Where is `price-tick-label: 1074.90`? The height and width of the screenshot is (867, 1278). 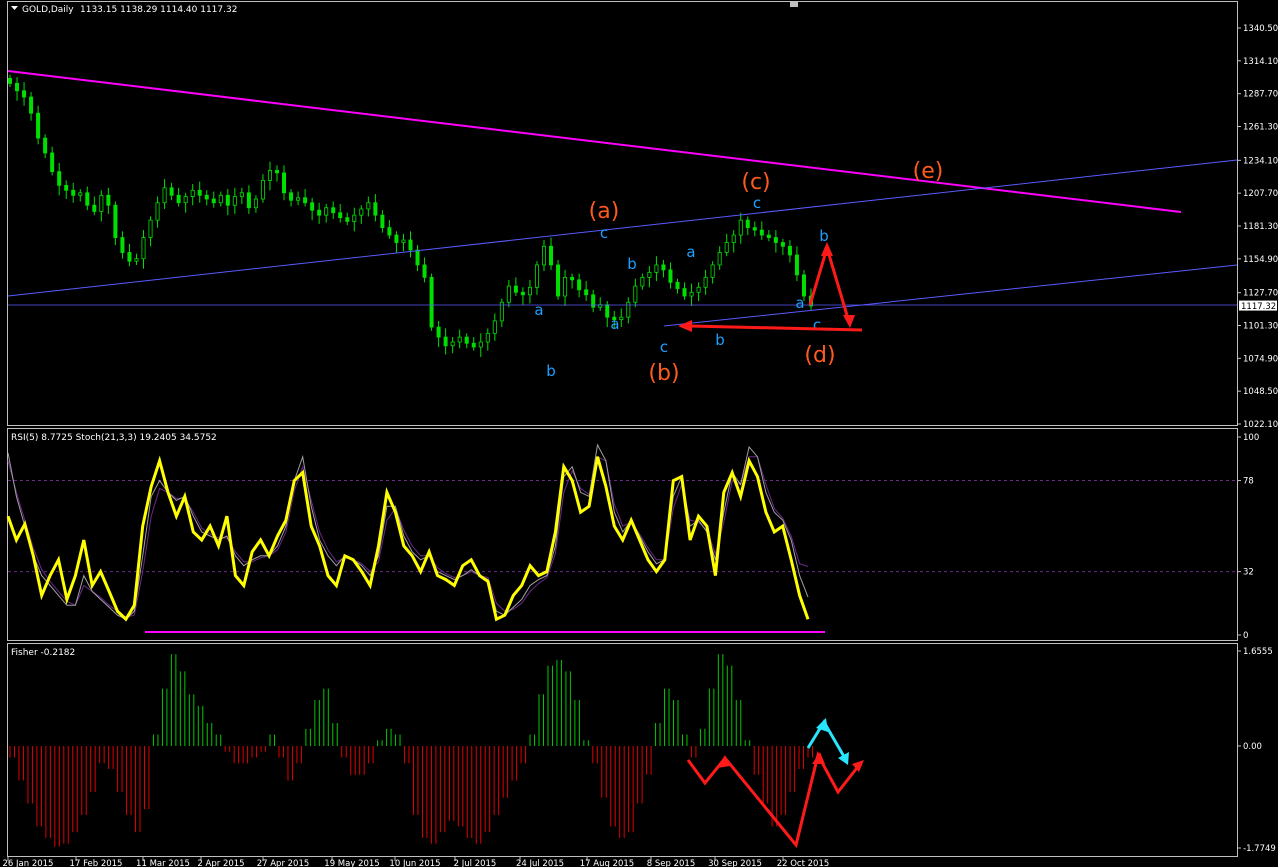
price-tick-label: 1074.90 is located at coordinates (1260, 359).